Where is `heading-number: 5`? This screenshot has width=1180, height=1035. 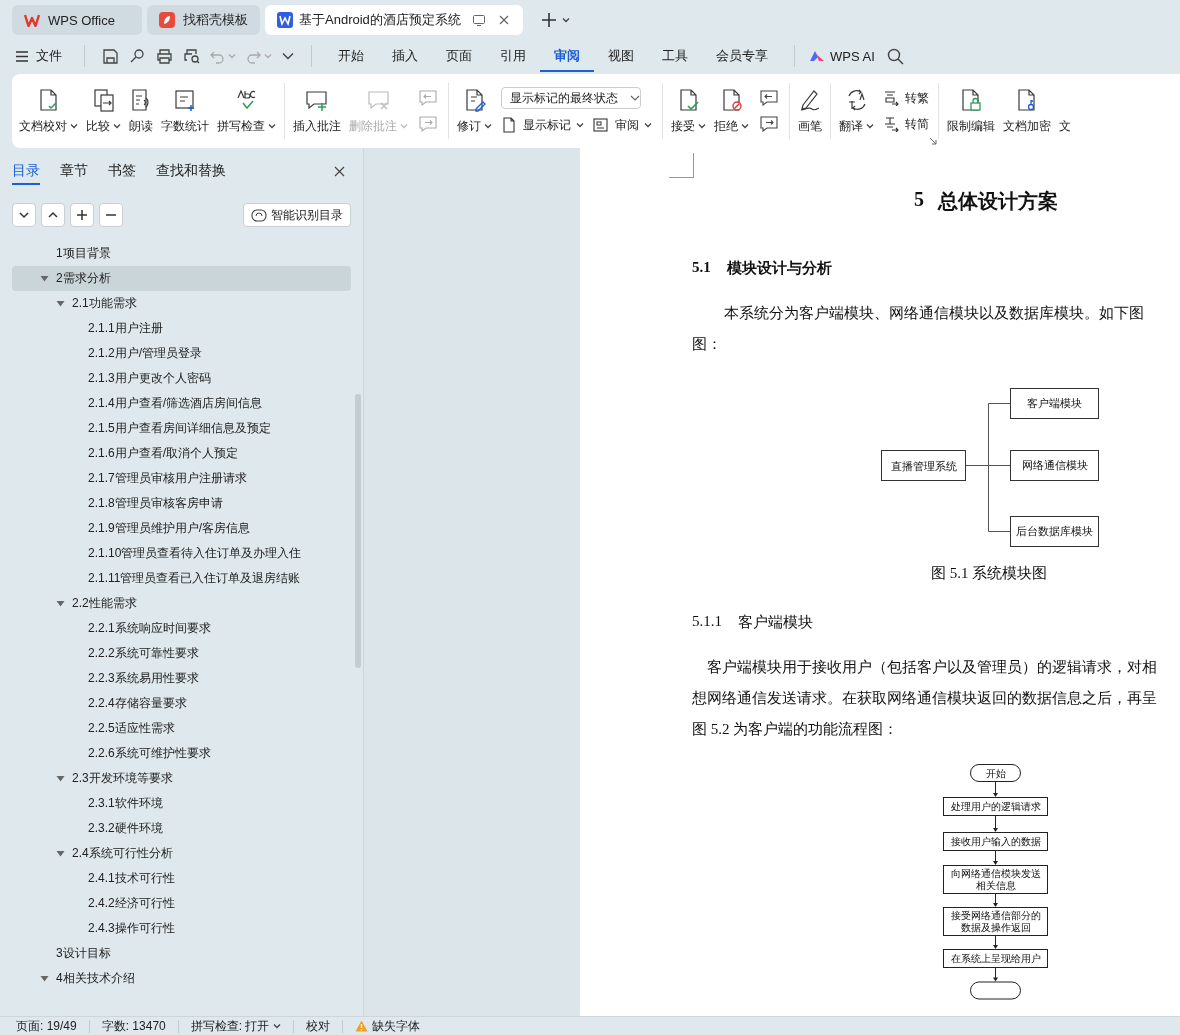
heading-number: 5 is located at coordinates (919, 200).